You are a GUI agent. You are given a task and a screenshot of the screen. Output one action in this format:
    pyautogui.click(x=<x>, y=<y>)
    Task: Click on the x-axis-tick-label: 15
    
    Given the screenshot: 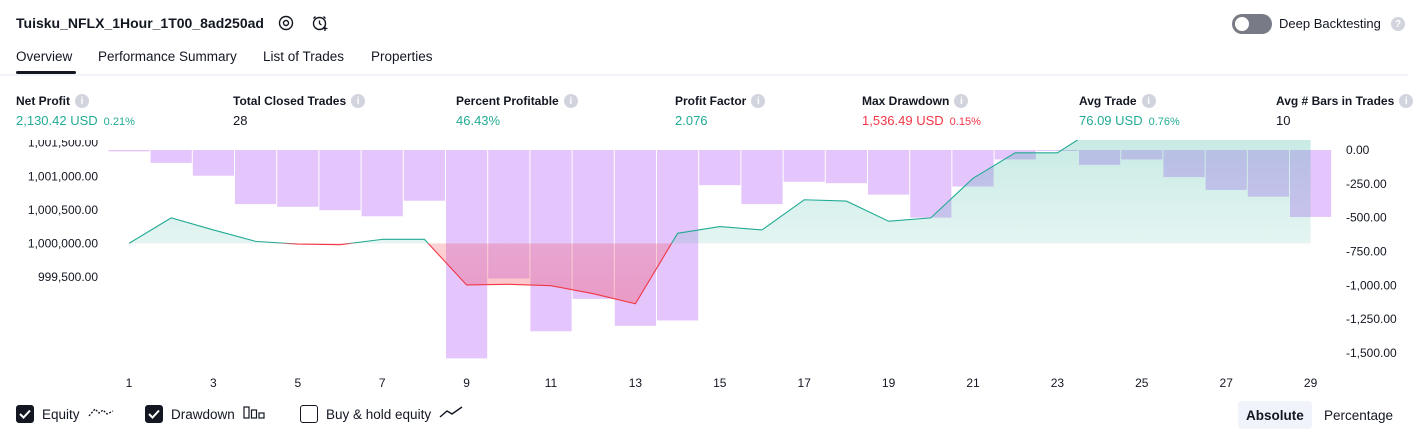 What is the action you would take?
    pyautogui.click(x=720, y=383)
    